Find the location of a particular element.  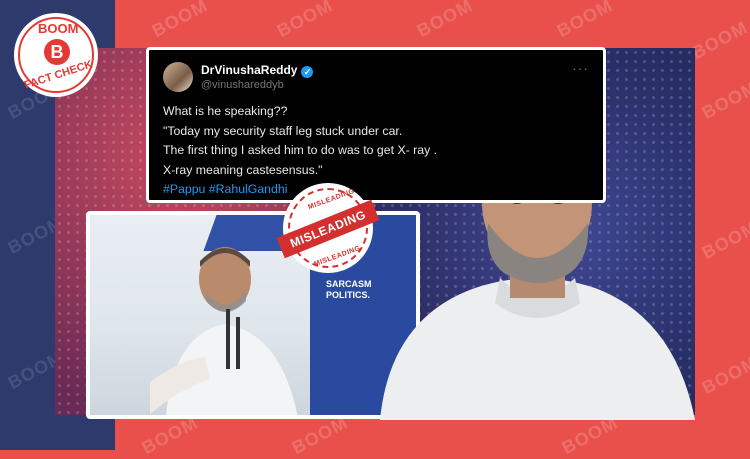

bottom-red-band is located at coordinates (432, 432).